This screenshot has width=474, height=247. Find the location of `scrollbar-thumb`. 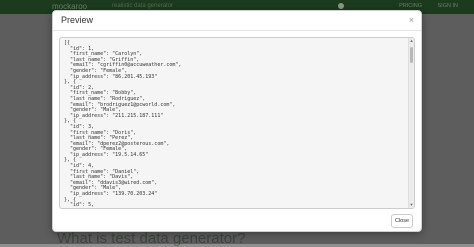

scrollbar-thumb is located at coordinates (411, 55).